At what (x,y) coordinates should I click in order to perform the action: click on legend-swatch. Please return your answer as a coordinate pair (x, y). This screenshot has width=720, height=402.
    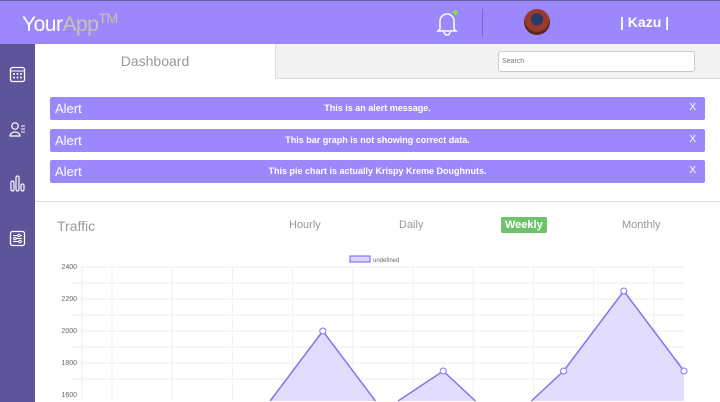
    Looking at the image, I should click on (360, 259).